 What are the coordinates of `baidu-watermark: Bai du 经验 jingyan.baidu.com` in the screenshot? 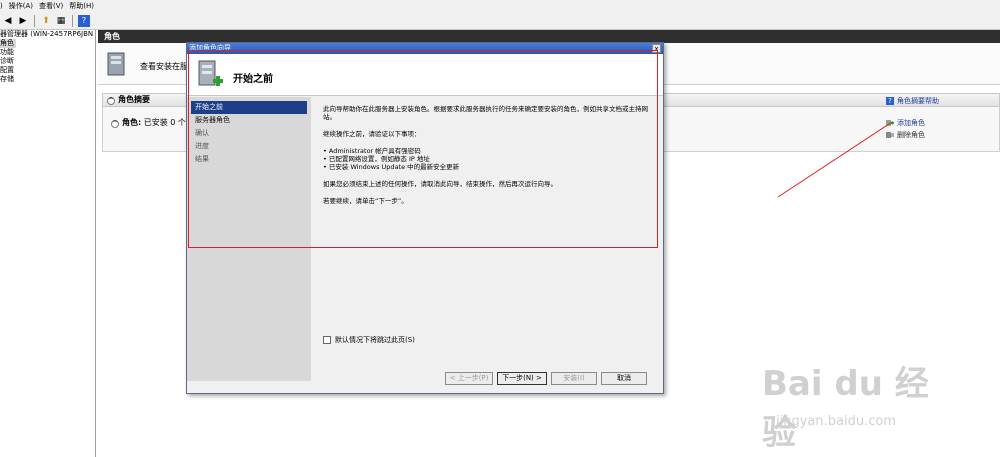 It's located at (862, 404).